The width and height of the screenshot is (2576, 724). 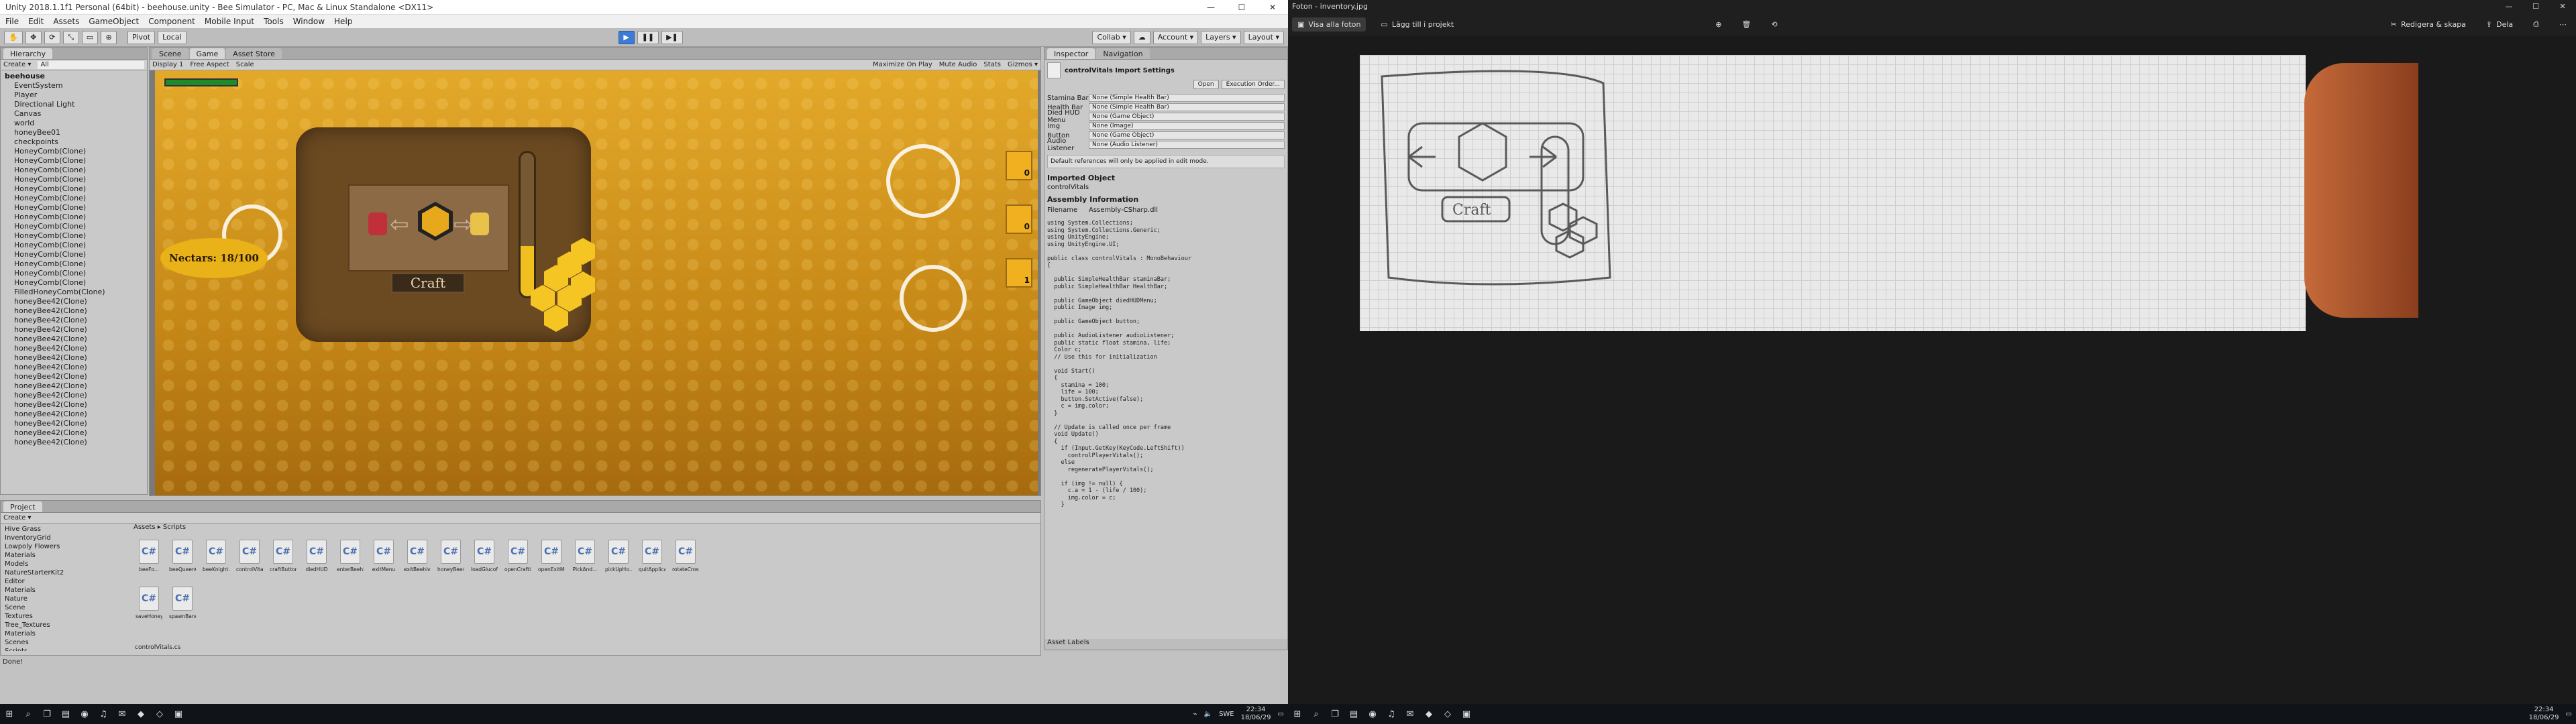 What do you see at coordinates (958, 64) in the screenshot?
I see `mute-audio: Mute Audio` at bounding box center [958, 64].